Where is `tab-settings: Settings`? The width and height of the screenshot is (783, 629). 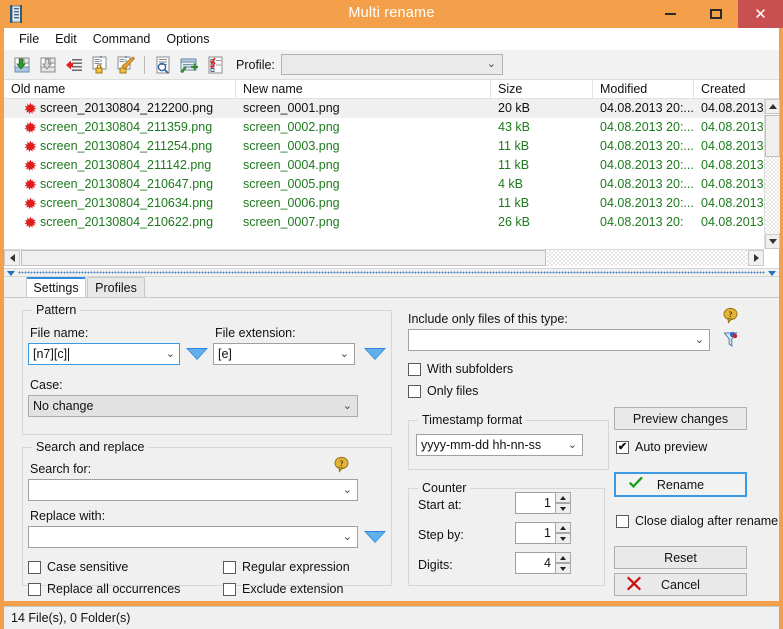 tab-settings: Settings is located at coordinates (56, 287).